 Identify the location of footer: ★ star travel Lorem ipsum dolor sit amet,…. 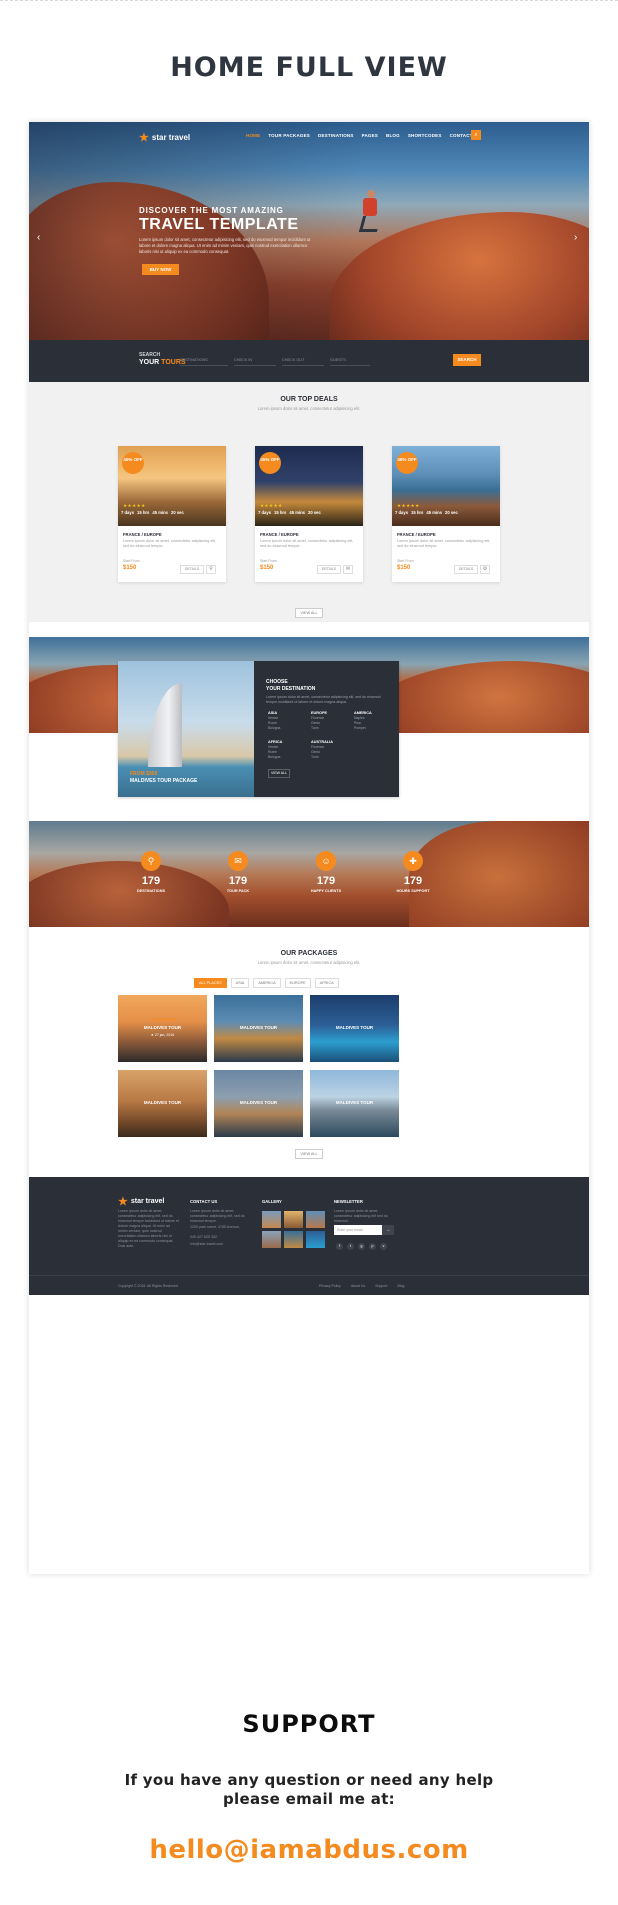
(309, 1236).